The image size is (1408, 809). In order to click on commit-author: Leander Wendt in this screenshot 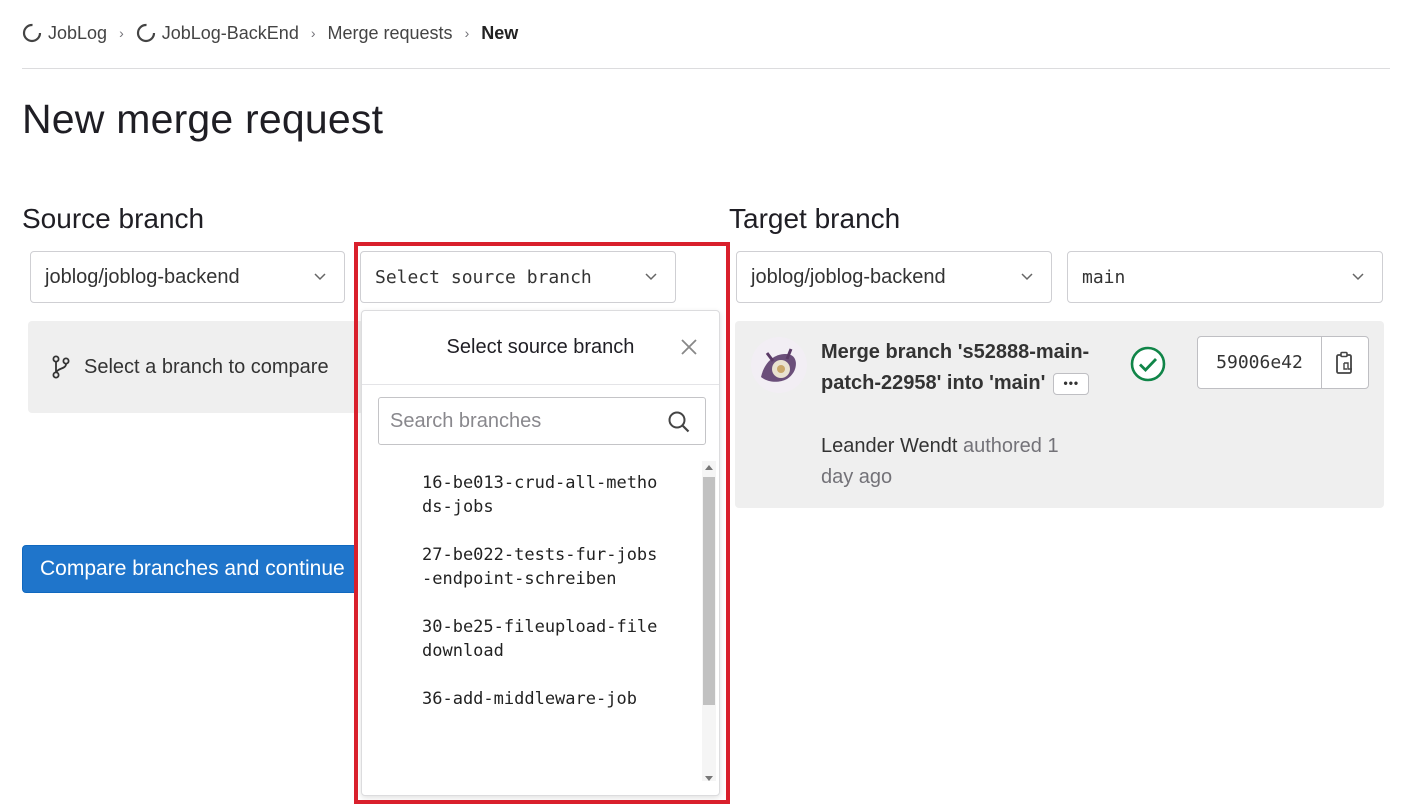, I will do `click(889, 446)`.